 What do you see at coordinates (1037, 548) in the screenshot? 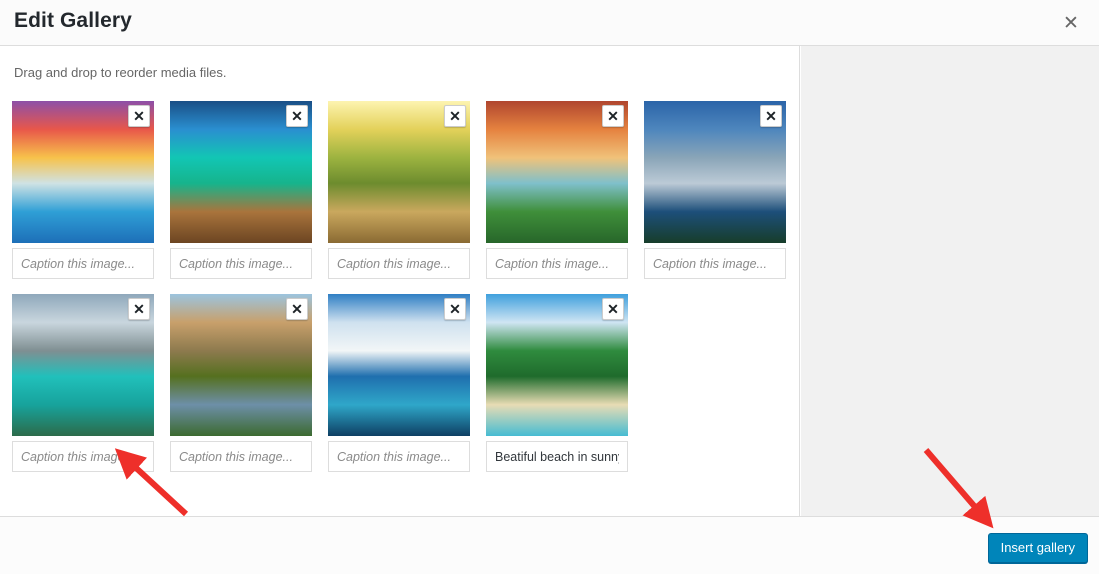
I see `insert-gallery-button: Insert gallery` at bounding box center [1037, 548].